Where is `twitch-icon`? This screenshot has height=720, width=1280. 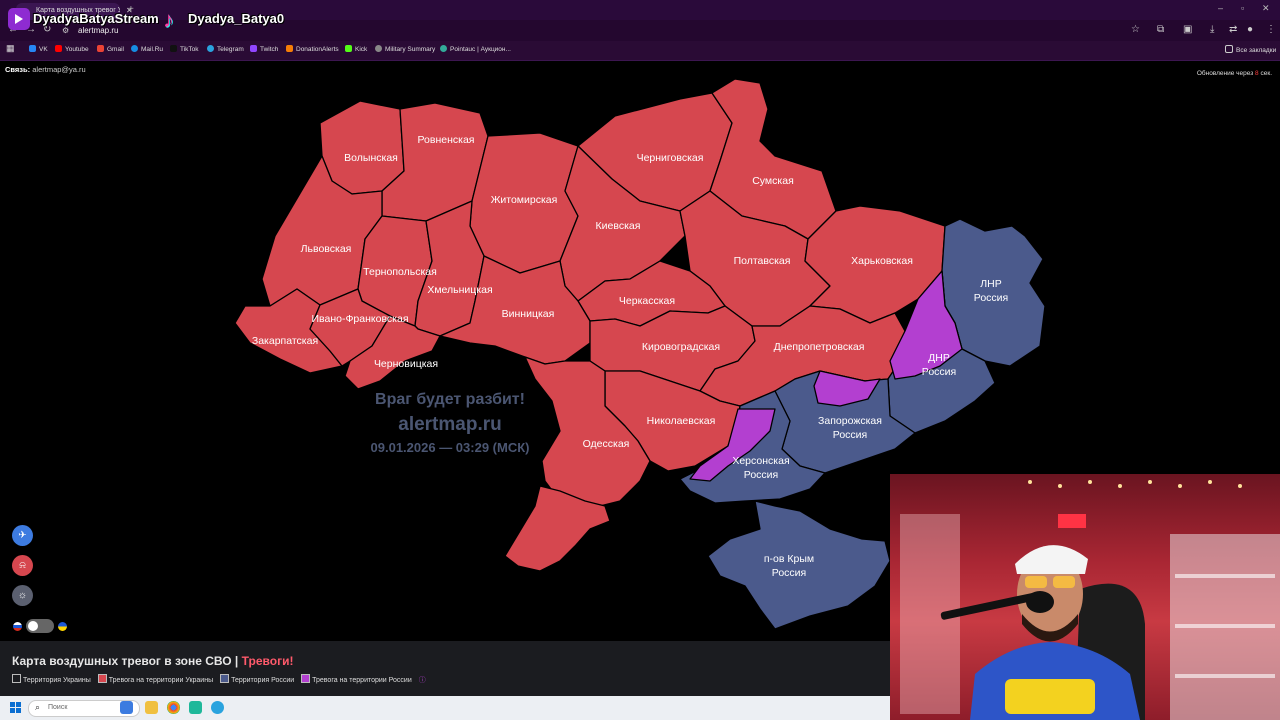
twitch-icon is located at coordinates (253, 48).